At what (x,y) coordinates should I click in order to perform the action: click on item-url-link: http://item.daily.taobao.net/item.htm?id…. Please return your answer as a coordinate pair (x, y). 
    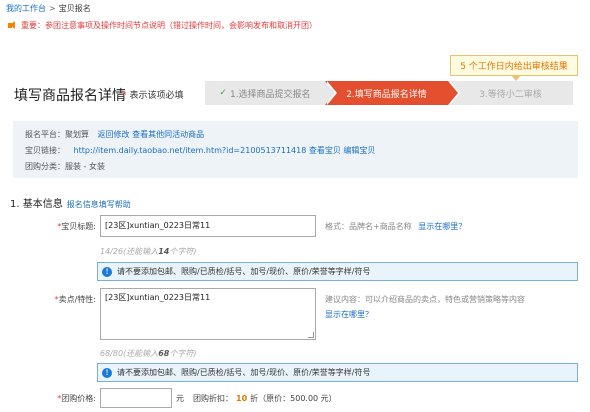
    Looking at the image, I should click on (190, 150).